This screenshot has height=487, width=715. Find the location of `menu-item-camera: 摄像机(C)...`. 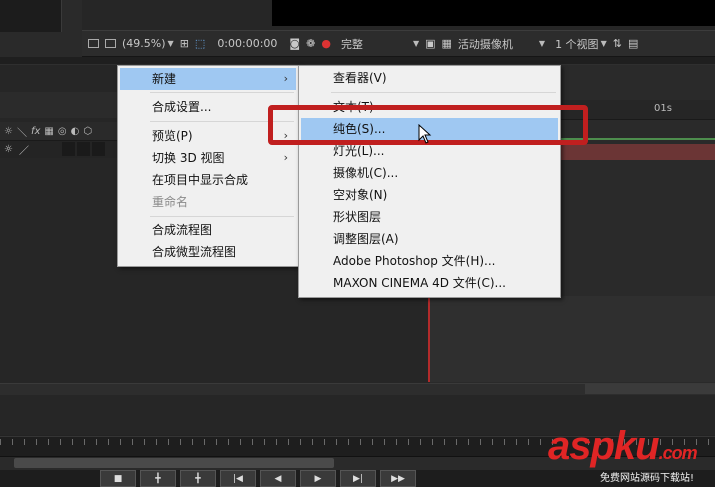

menu-item-camera: 摄像机(C)... is located at coordinates (429, 173).